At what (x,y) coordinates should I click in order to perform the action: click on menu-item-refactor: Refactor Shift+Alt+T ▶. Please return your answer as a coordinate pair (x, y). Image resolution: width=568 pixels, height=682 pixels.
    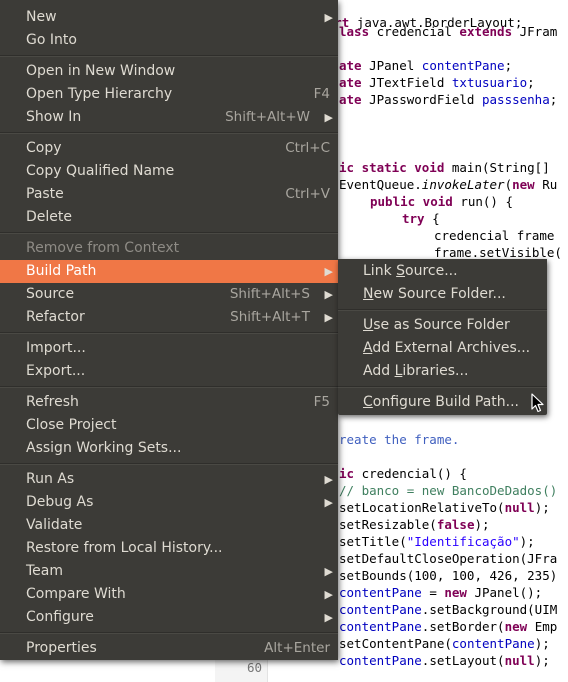
    Looking at the image, I should click on (169, 317).